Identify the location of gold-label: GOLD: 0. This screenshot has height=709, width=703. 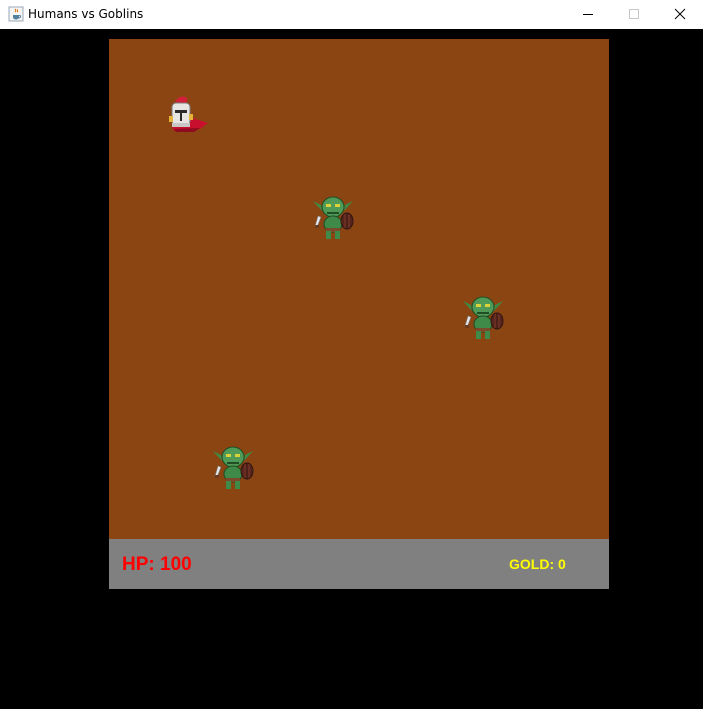
(537, 564).